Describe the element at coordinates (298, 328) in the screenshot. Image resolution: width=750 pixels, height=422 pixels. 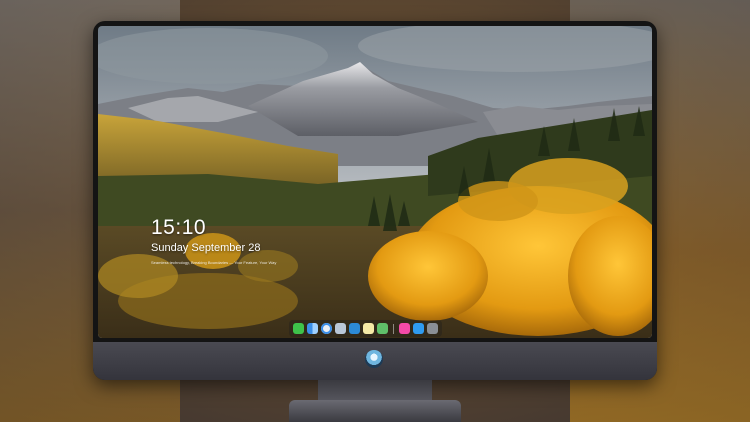
I see `messages-icon` at that location.